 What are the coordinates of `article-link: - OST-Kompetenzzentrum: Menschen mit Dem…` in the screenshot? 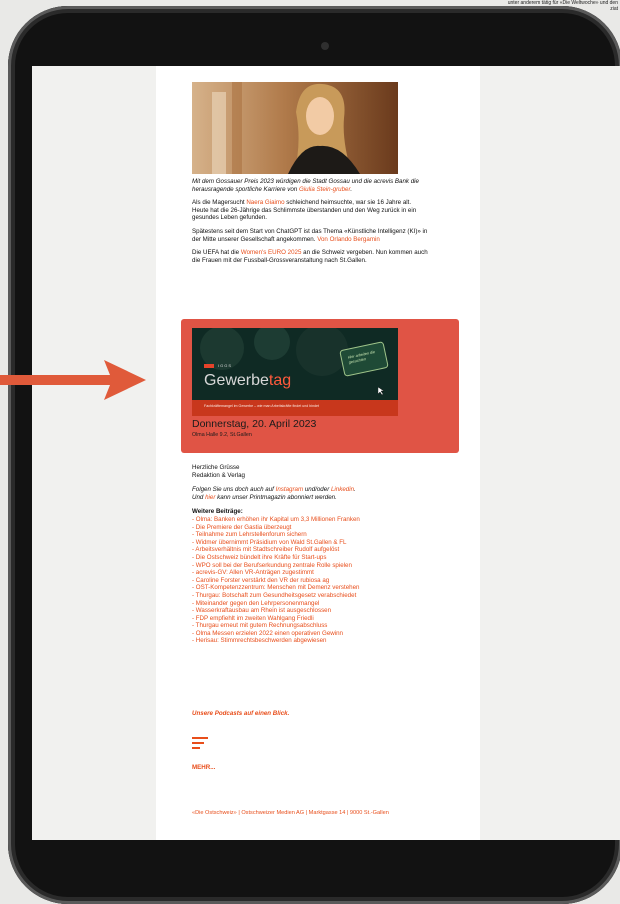 It's located at (310, 588).